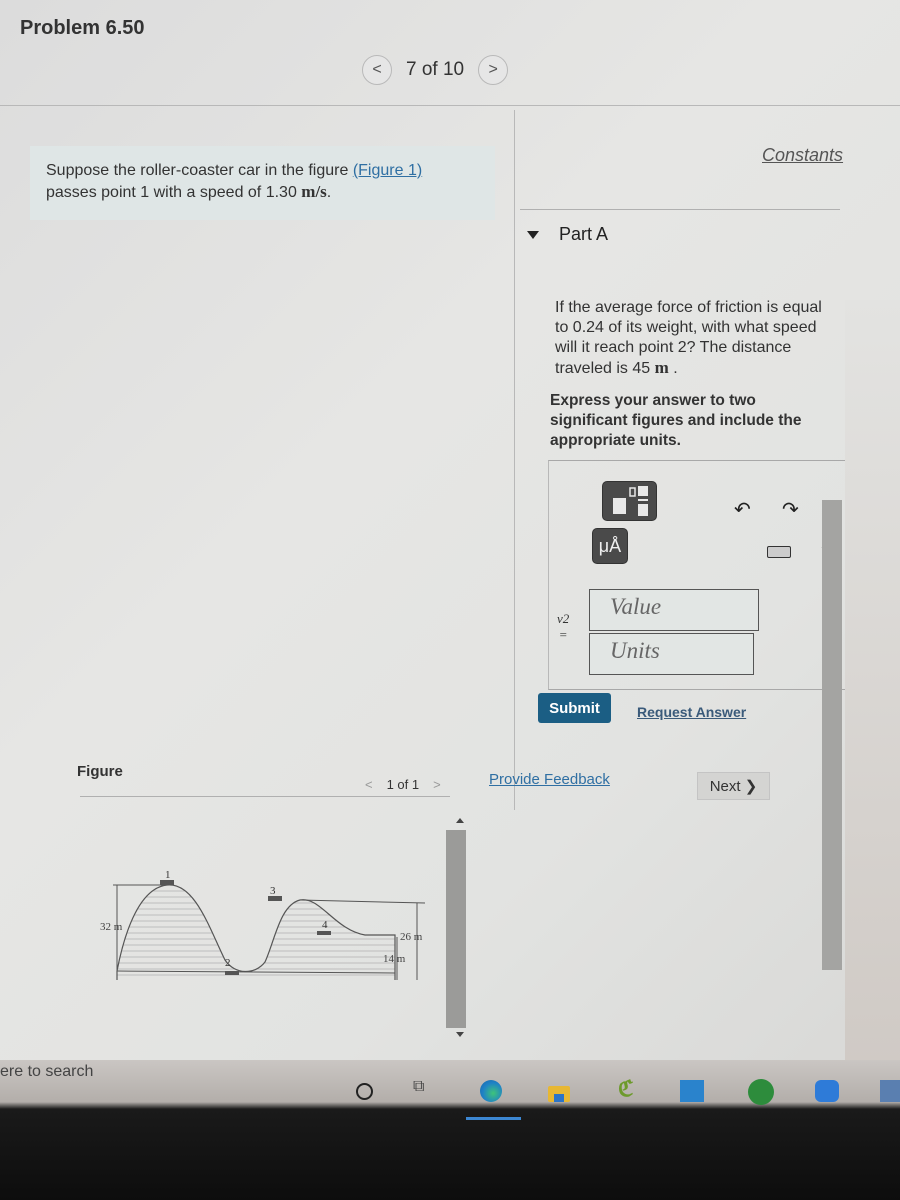  I want to click on templates-icon, so click(630, 501).